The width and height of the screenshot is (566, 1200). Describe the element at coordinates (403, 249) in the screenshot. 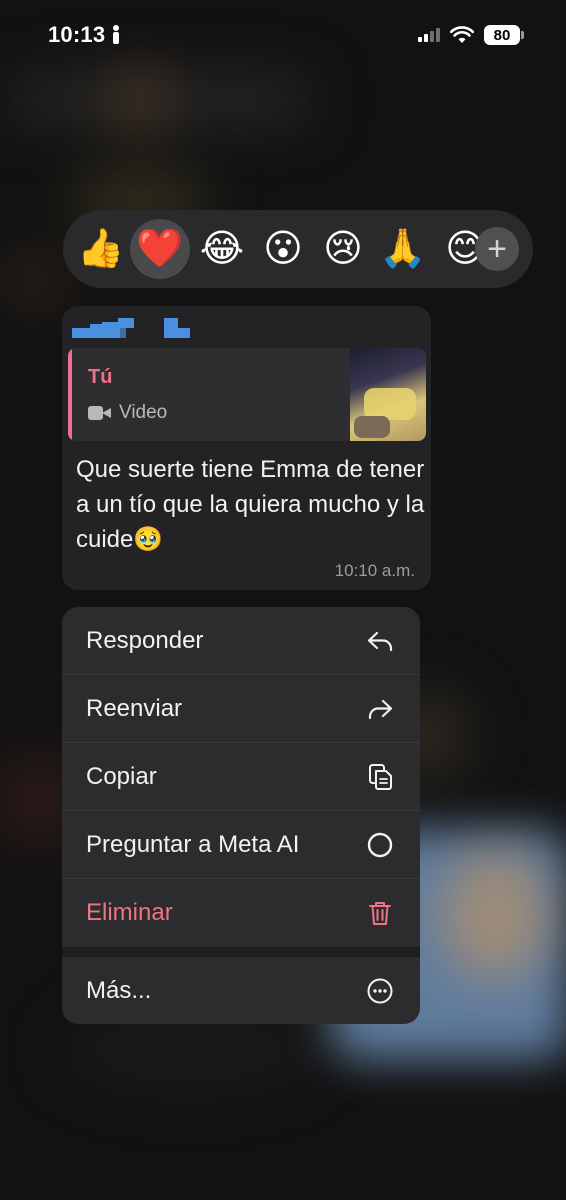

I see `reaction-praying: 🙏` at that location.